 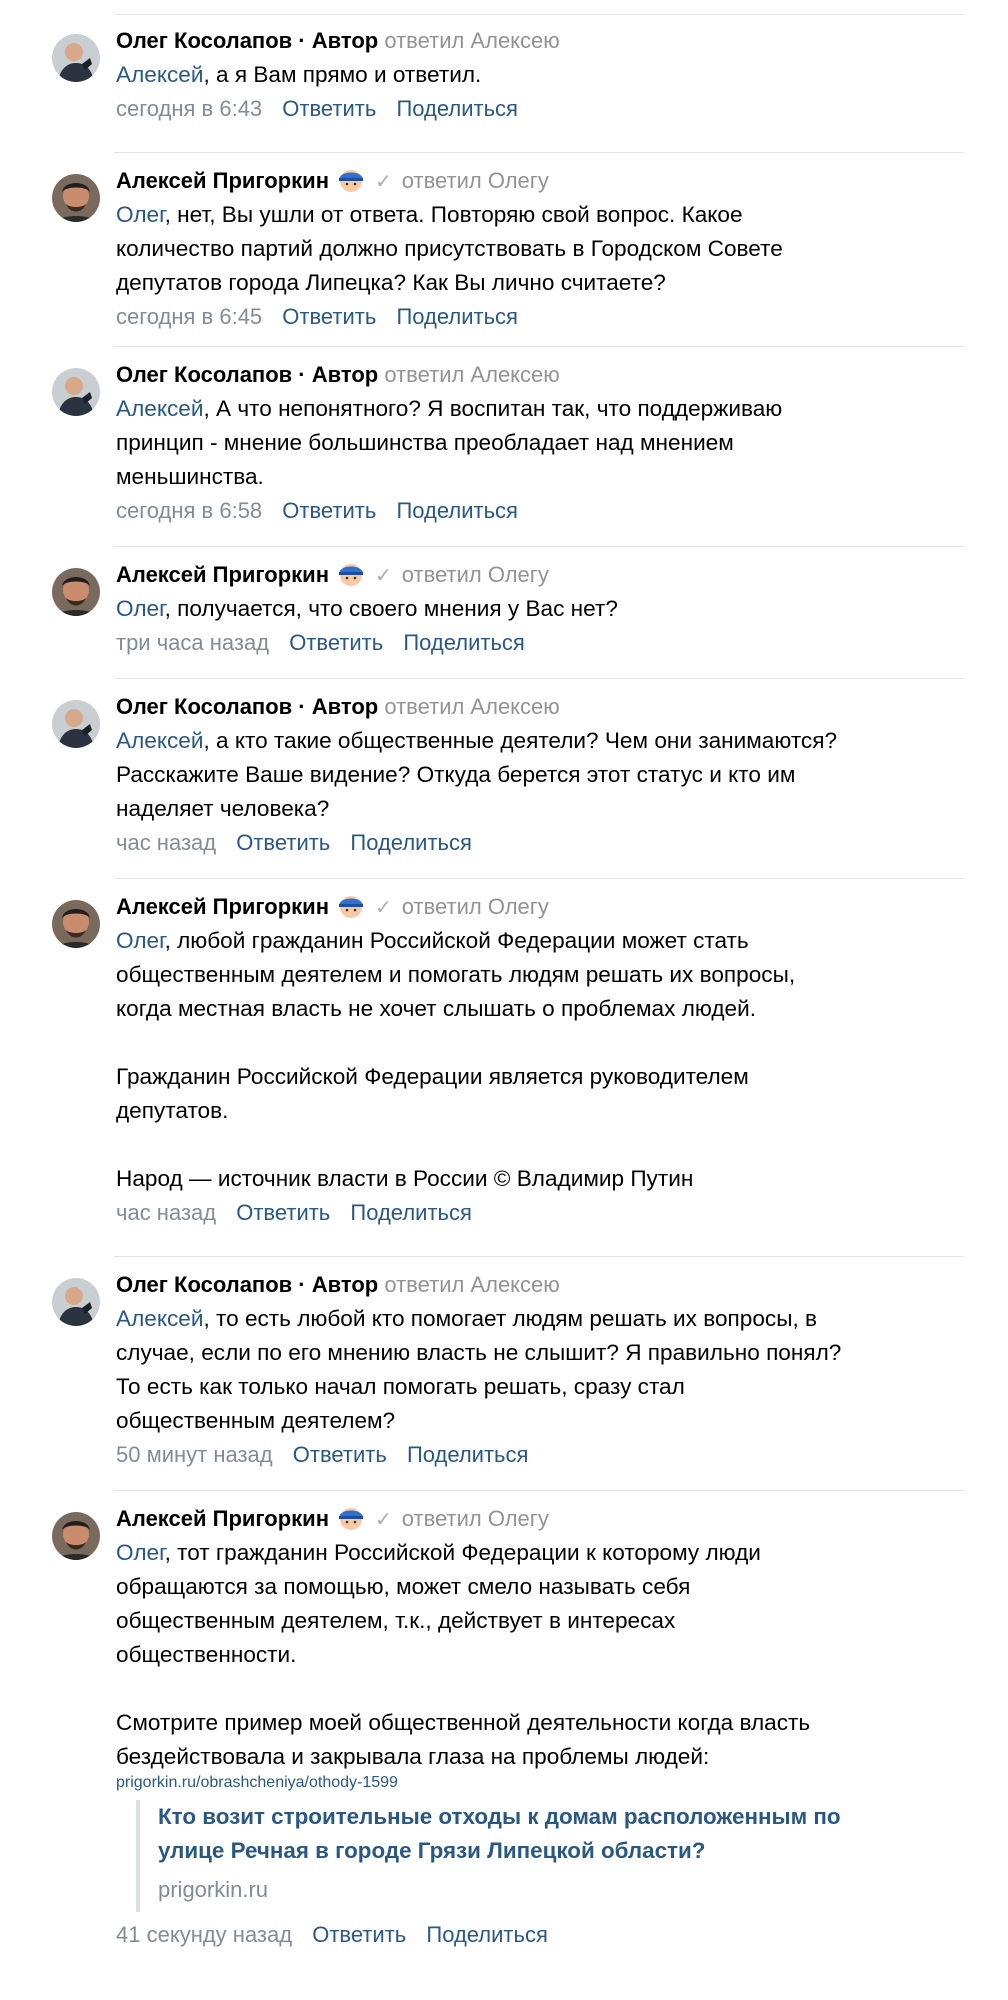 I want to click on comment-footer: 41 секунду назад Ответить Поделиться, so click(x=541, y=1935).